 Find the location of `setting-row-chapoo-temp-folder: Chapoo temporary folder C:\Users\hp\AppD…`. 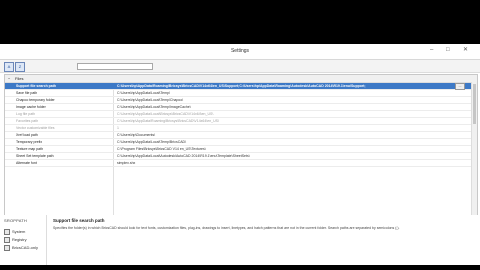

setting-row-chapoo-temp-folder: Chapoo temporary folder C:\Users\hp\AppD… is located at coordinates (241, 100).